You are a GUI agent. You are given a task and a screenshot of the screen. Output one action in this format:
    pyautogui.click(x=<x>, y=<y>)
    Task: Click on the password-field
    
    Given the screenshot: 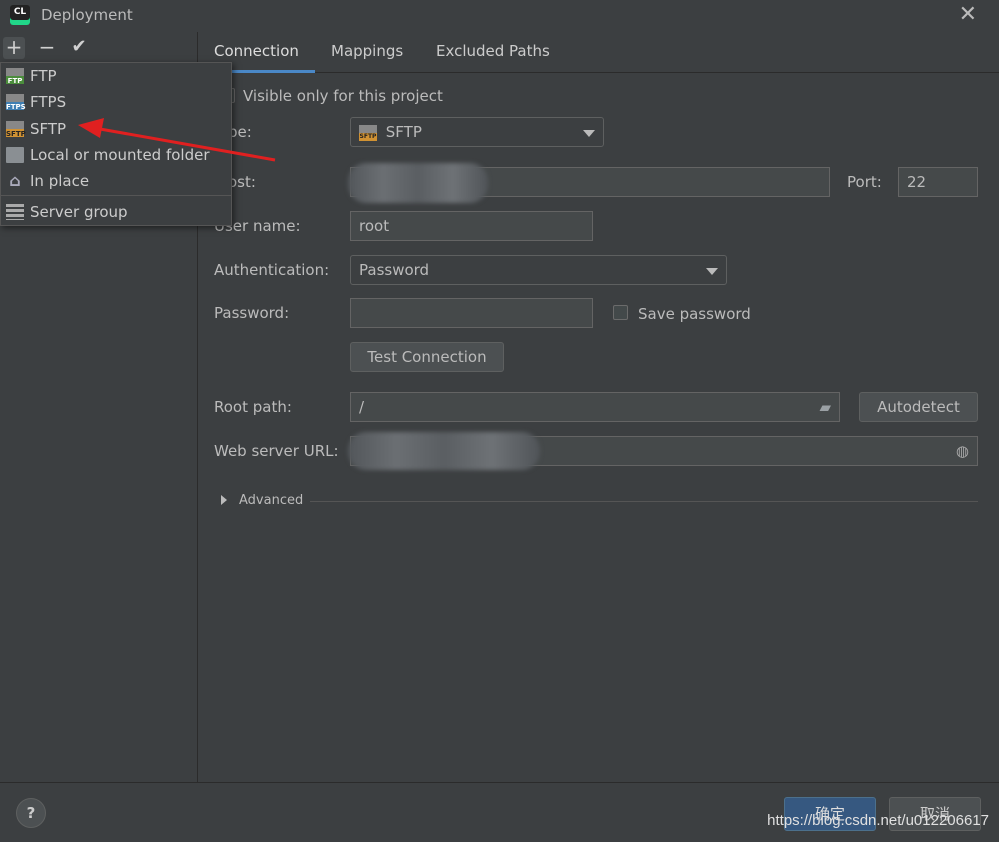 What is the action you would take?
    pyautogui.click(x=471, y=313)
    